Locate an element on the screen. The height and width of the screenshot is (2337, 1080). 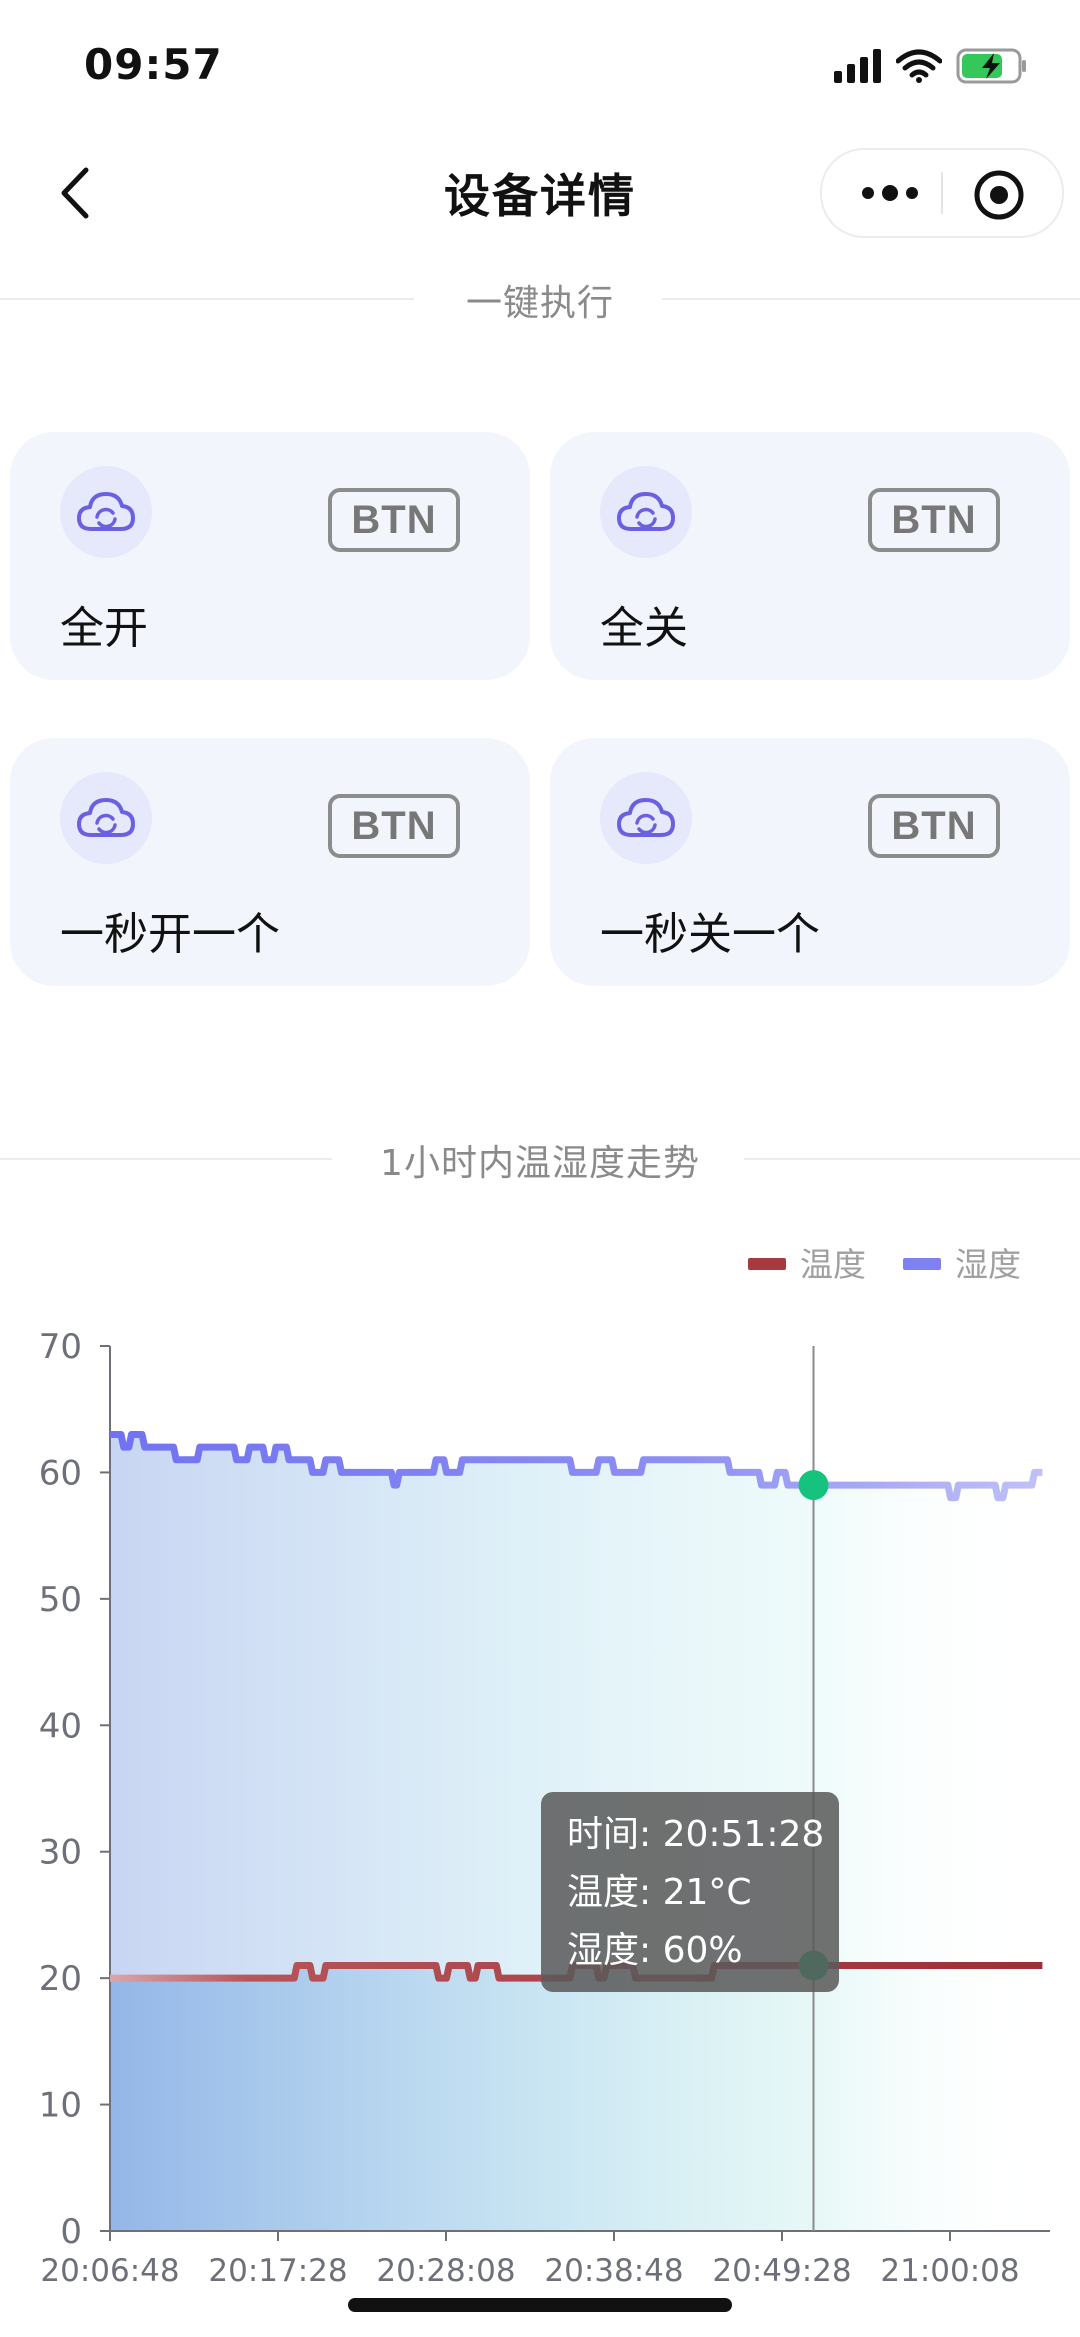
more-dots-icon is located at coordinates (890, 193).